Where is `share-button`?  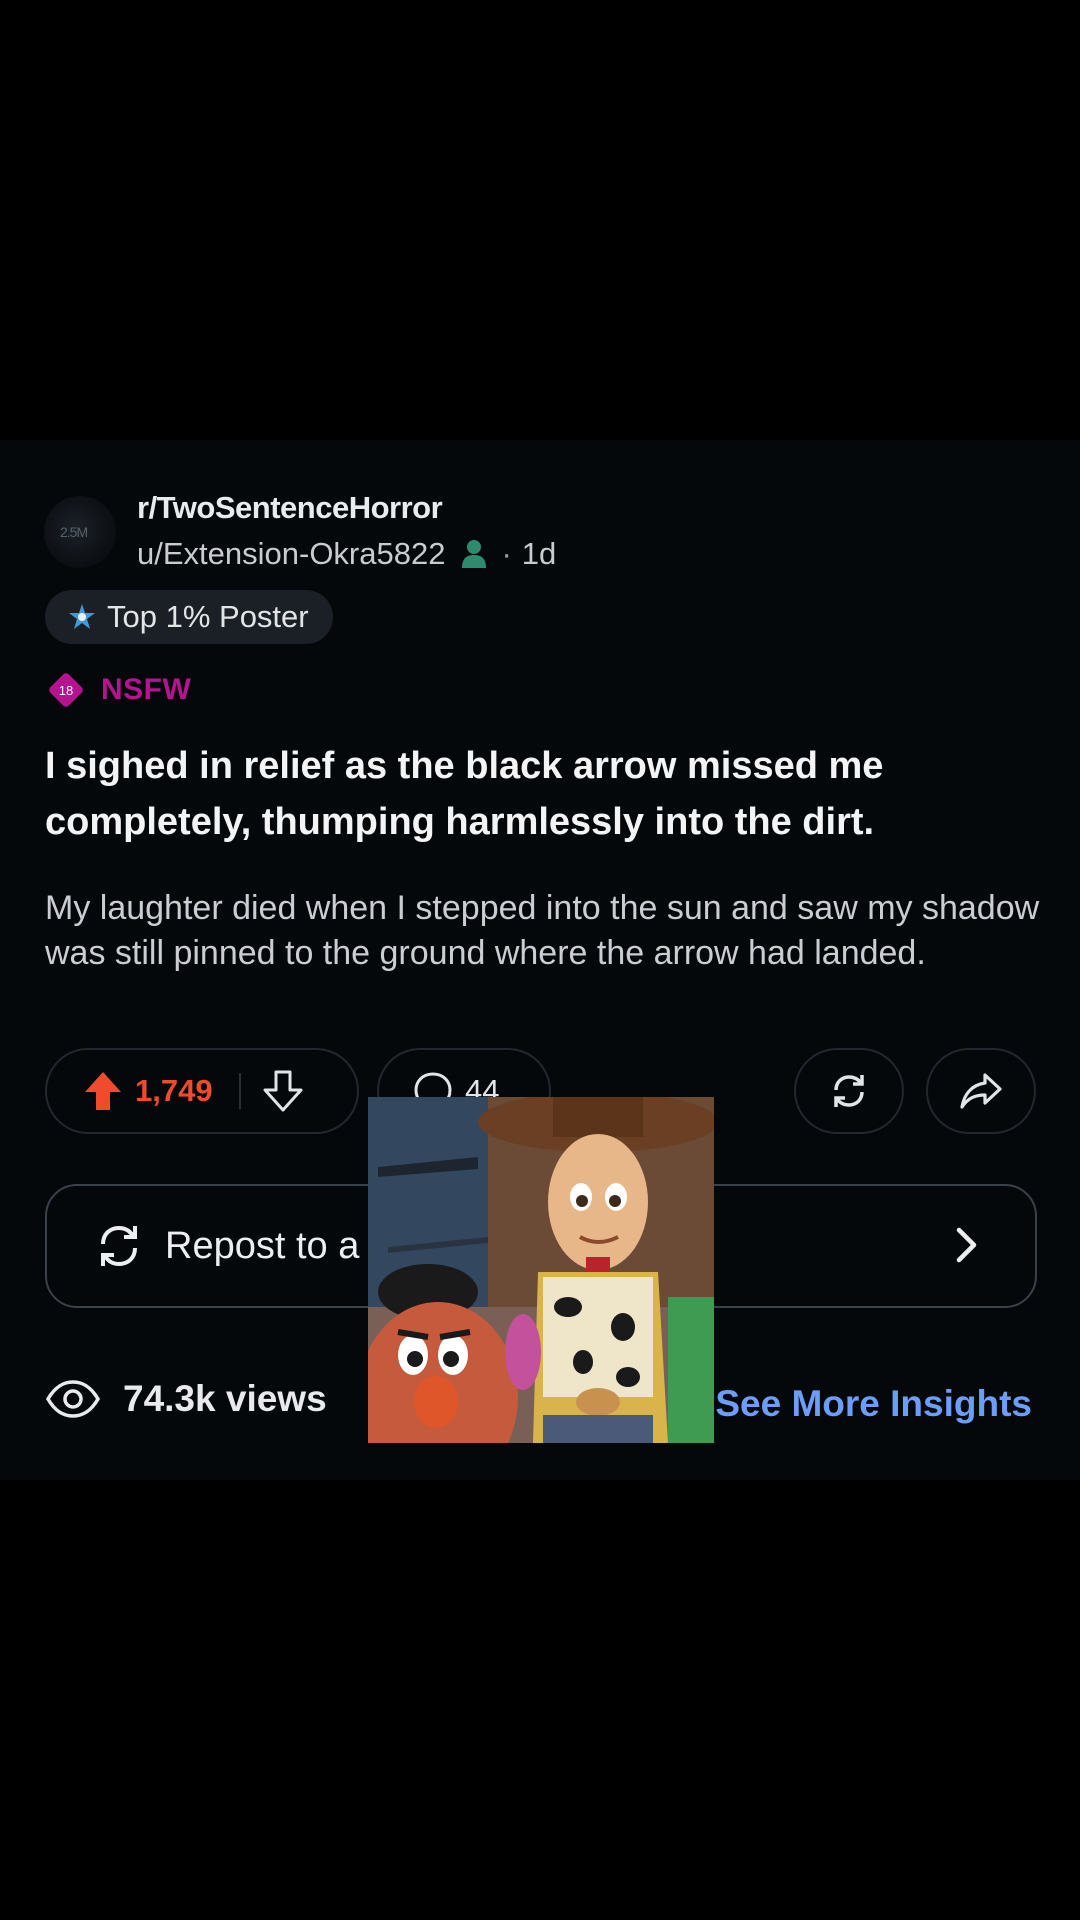
share-button is located at coordinates (981, 1091).